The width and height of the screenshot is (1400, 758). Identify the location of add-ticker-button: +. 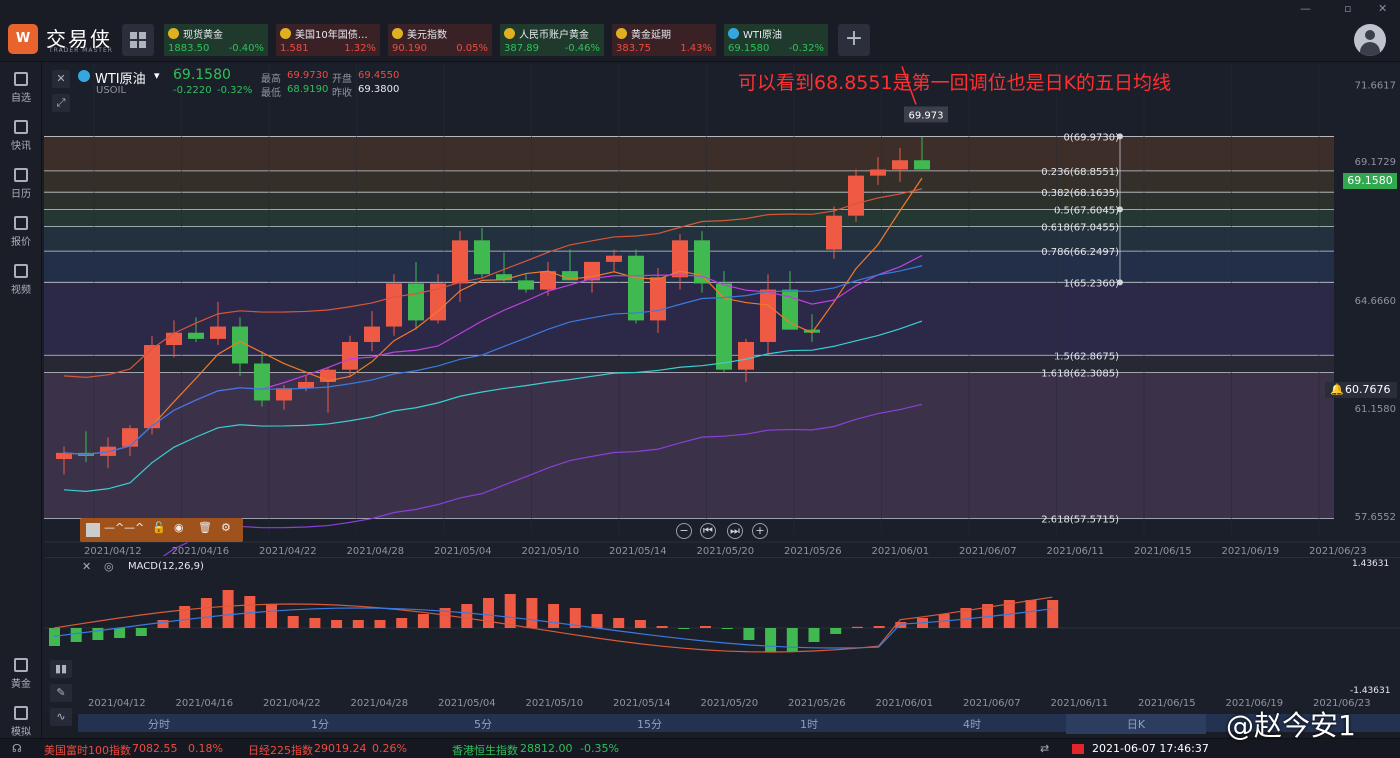
(854, 40).